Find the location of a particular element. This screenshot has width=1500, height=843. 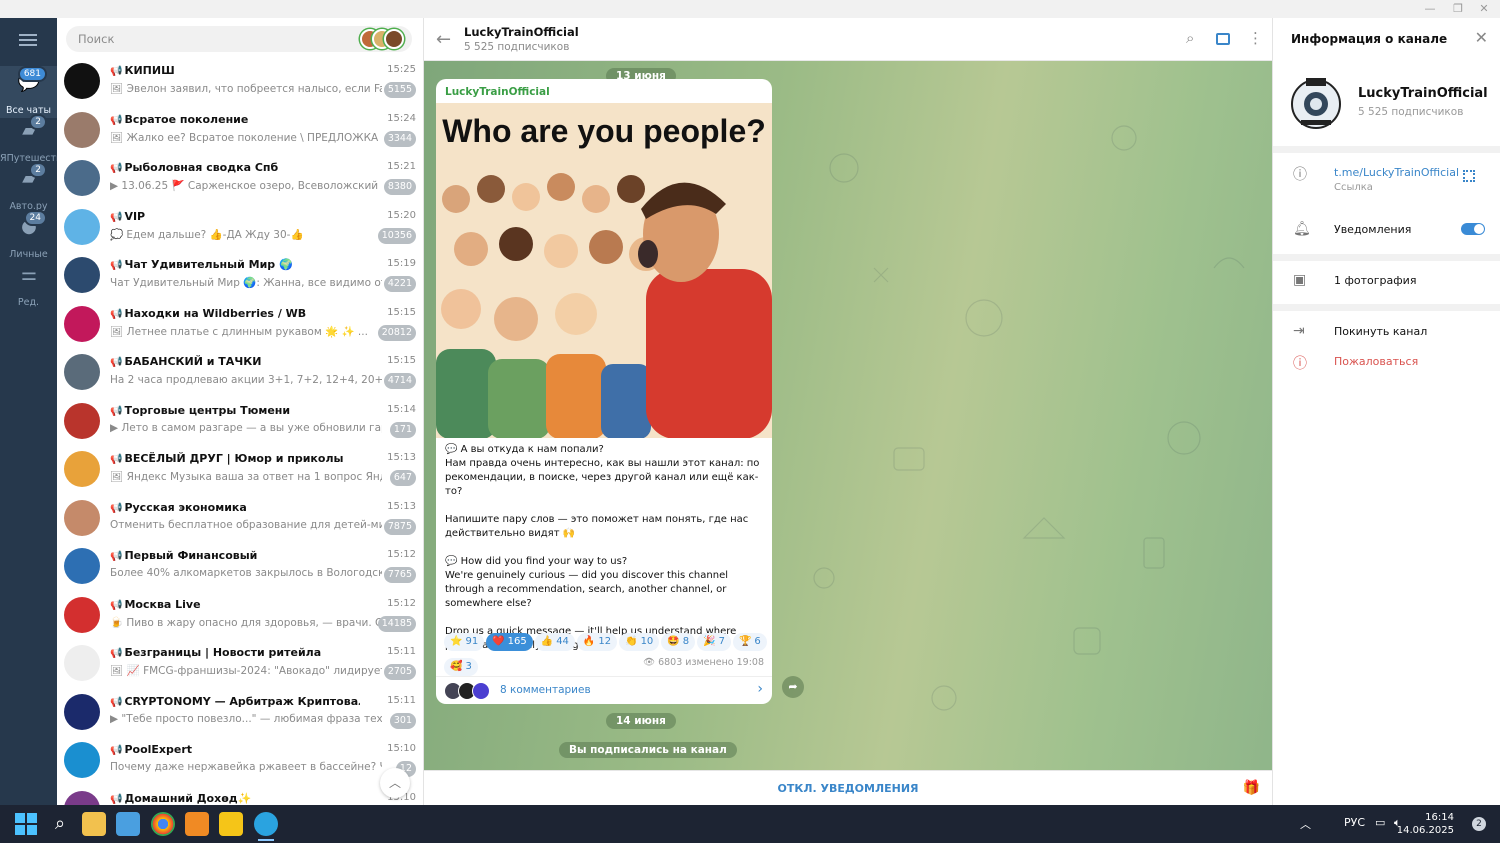

reaction-chip: 🔥 12 is located at coordinates (597, 642).